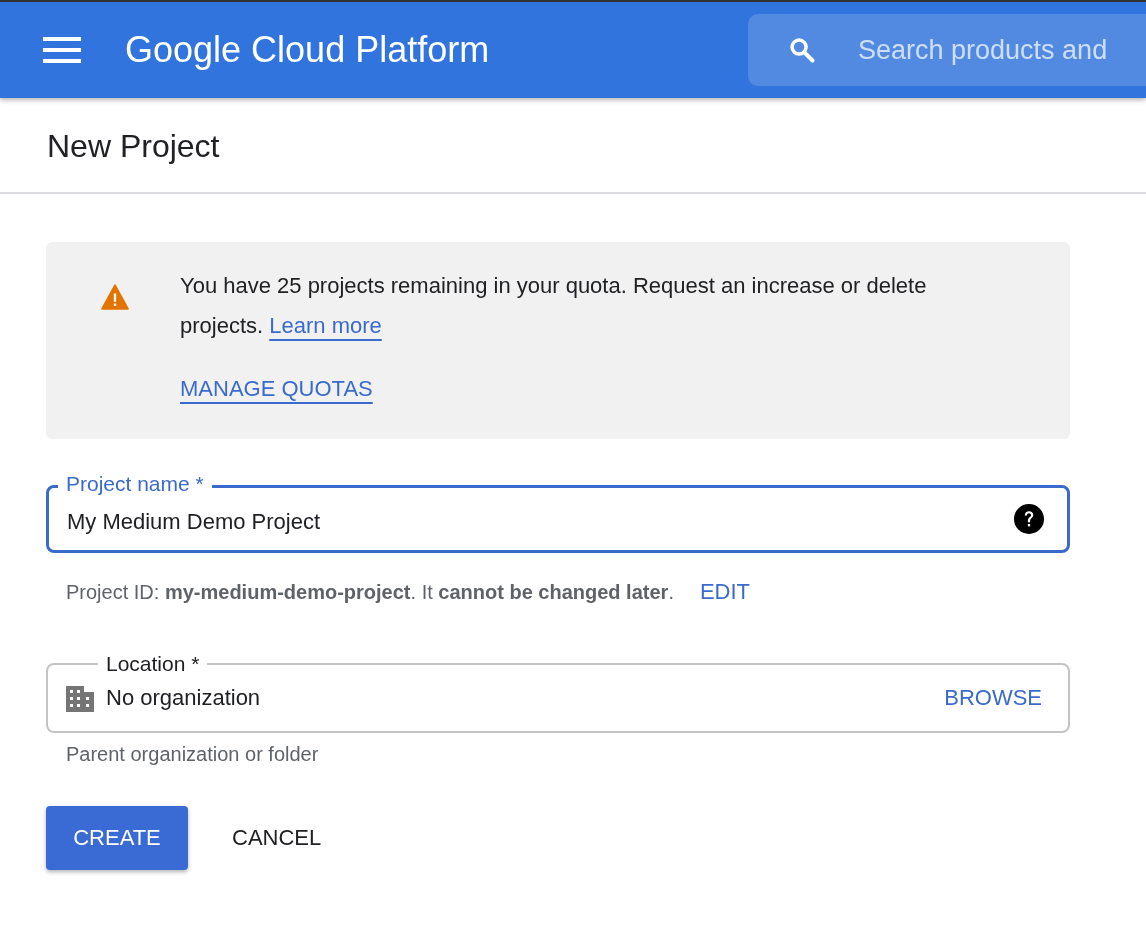 The height and width of the screenshot is (932, 1146). What do you see at coordinates (370, 592) in the screenshot?
I see `project-id-hint: Project ID: my-medium-demo-project. It cannot be changed later.` at bounding box center [370, 592].